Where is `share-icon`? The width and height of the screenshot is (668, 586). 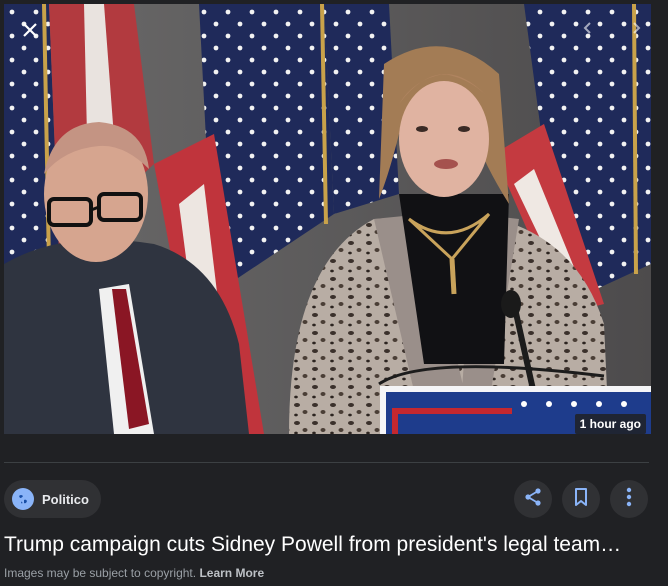 share-icon is located at coordinates (533, 499).